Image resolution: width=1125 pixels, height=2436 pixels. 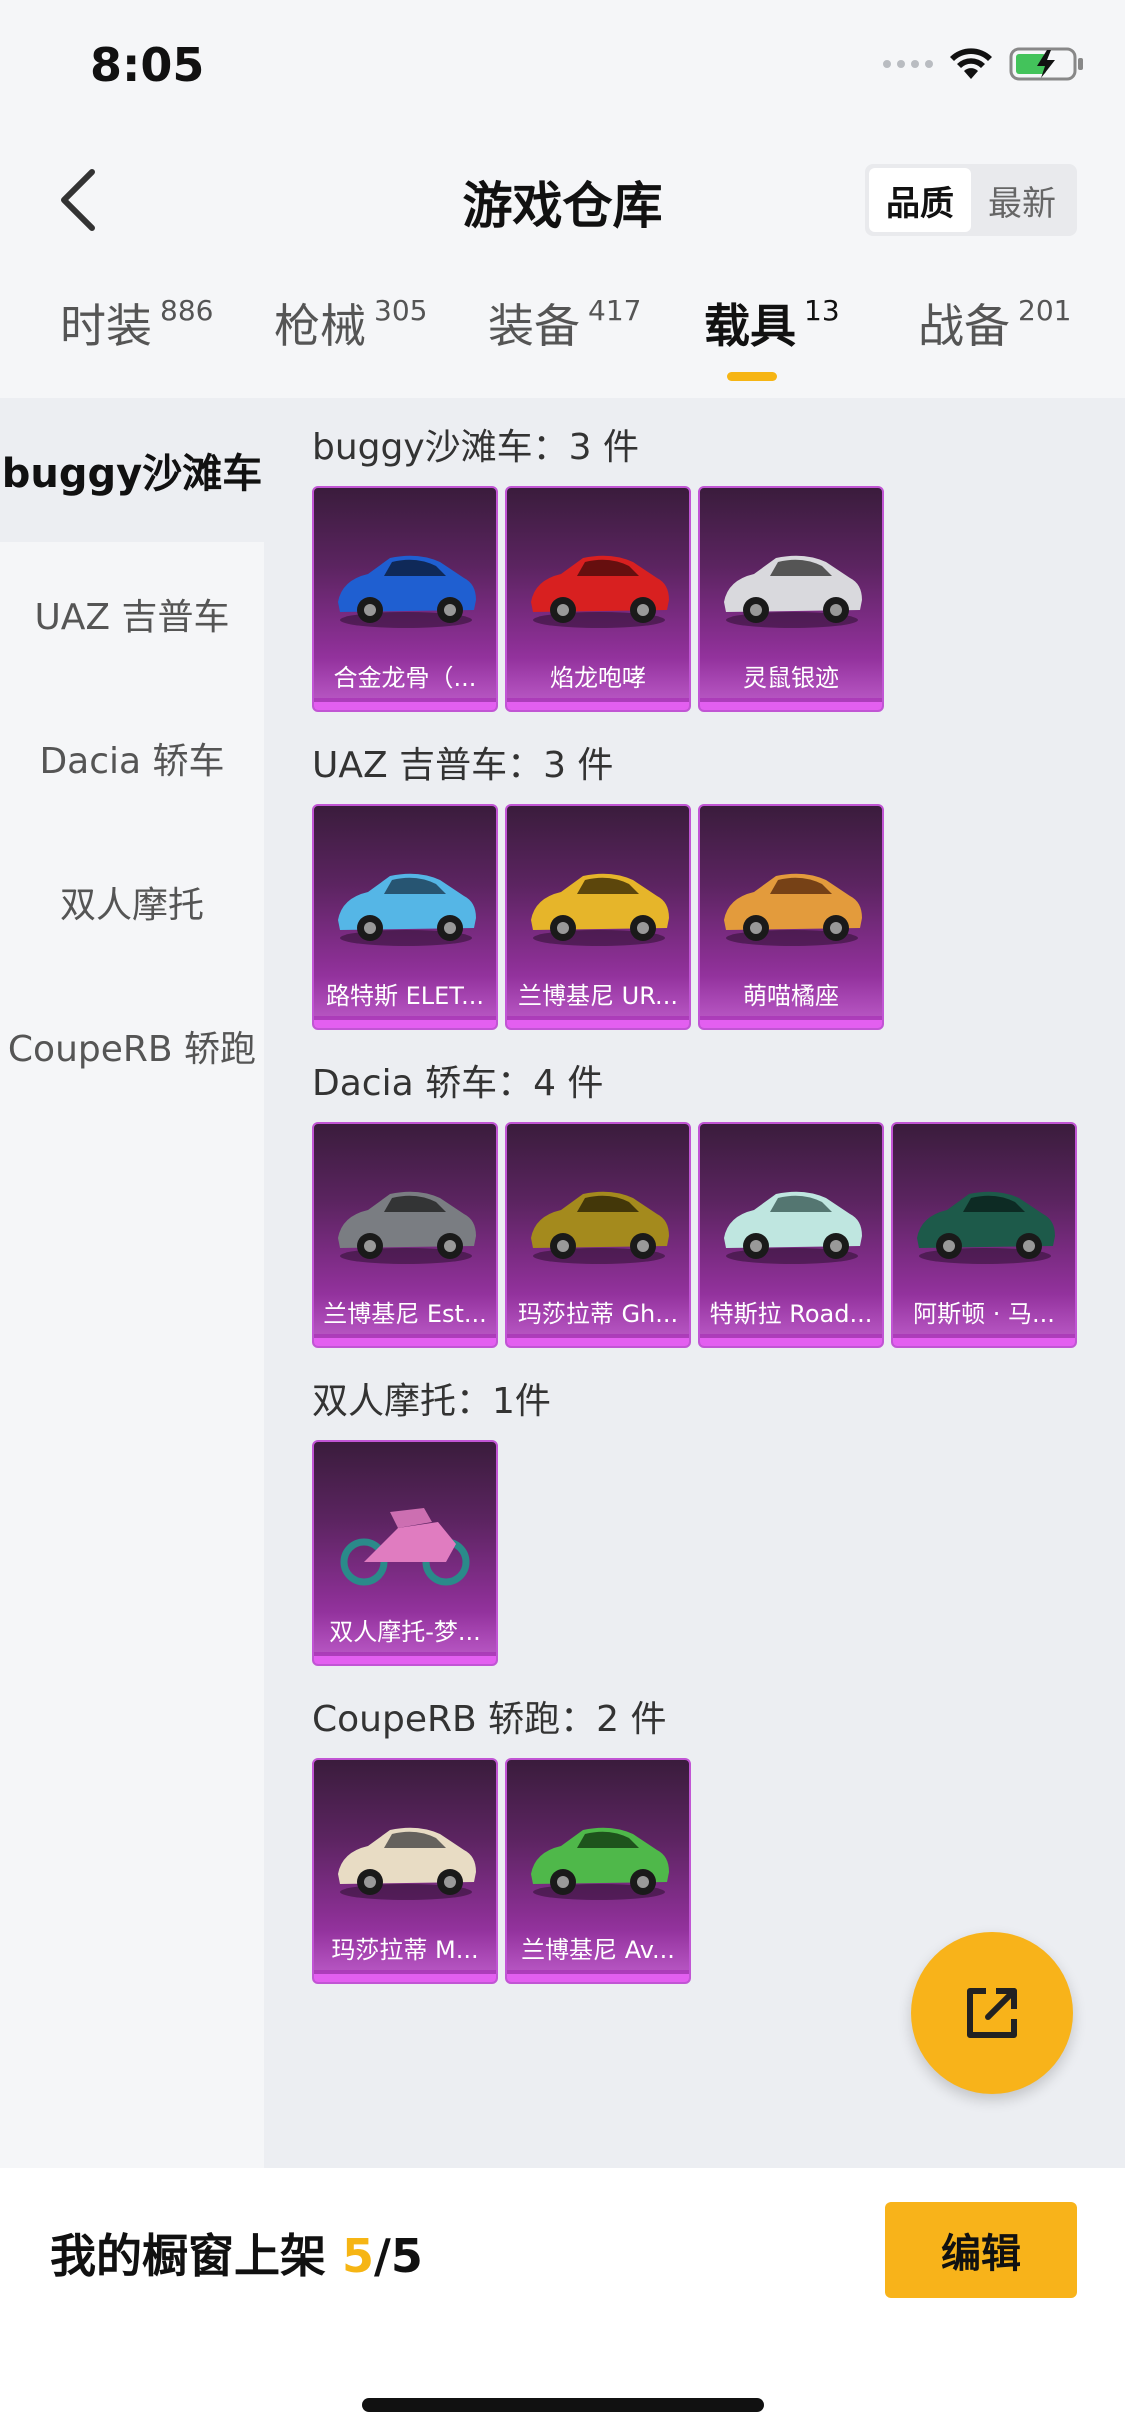 I want to click on vehicle-card: 萌喵橘座, so click(x=791, y=917).